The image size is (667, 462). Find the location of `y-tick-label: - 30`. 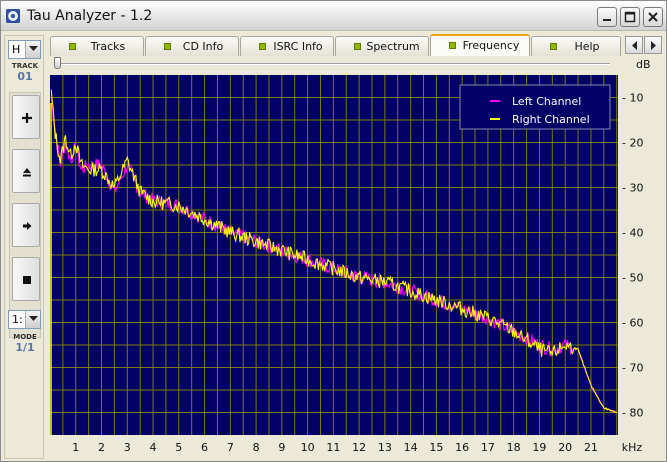

y-tick-label: - 30 is located at coordinates (632, 188).